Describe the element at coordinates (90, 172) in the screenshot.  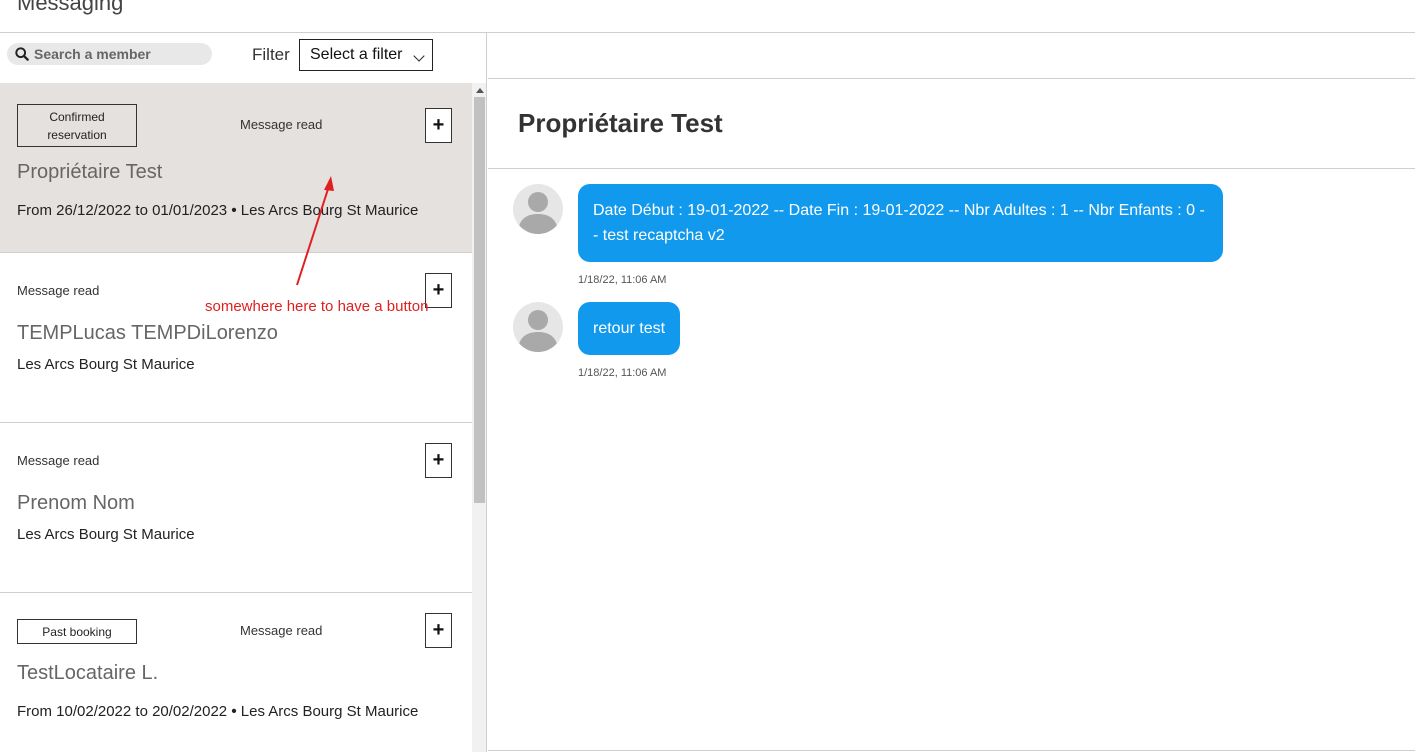
I see `conversation-name: Propriétaire Test` at that location.